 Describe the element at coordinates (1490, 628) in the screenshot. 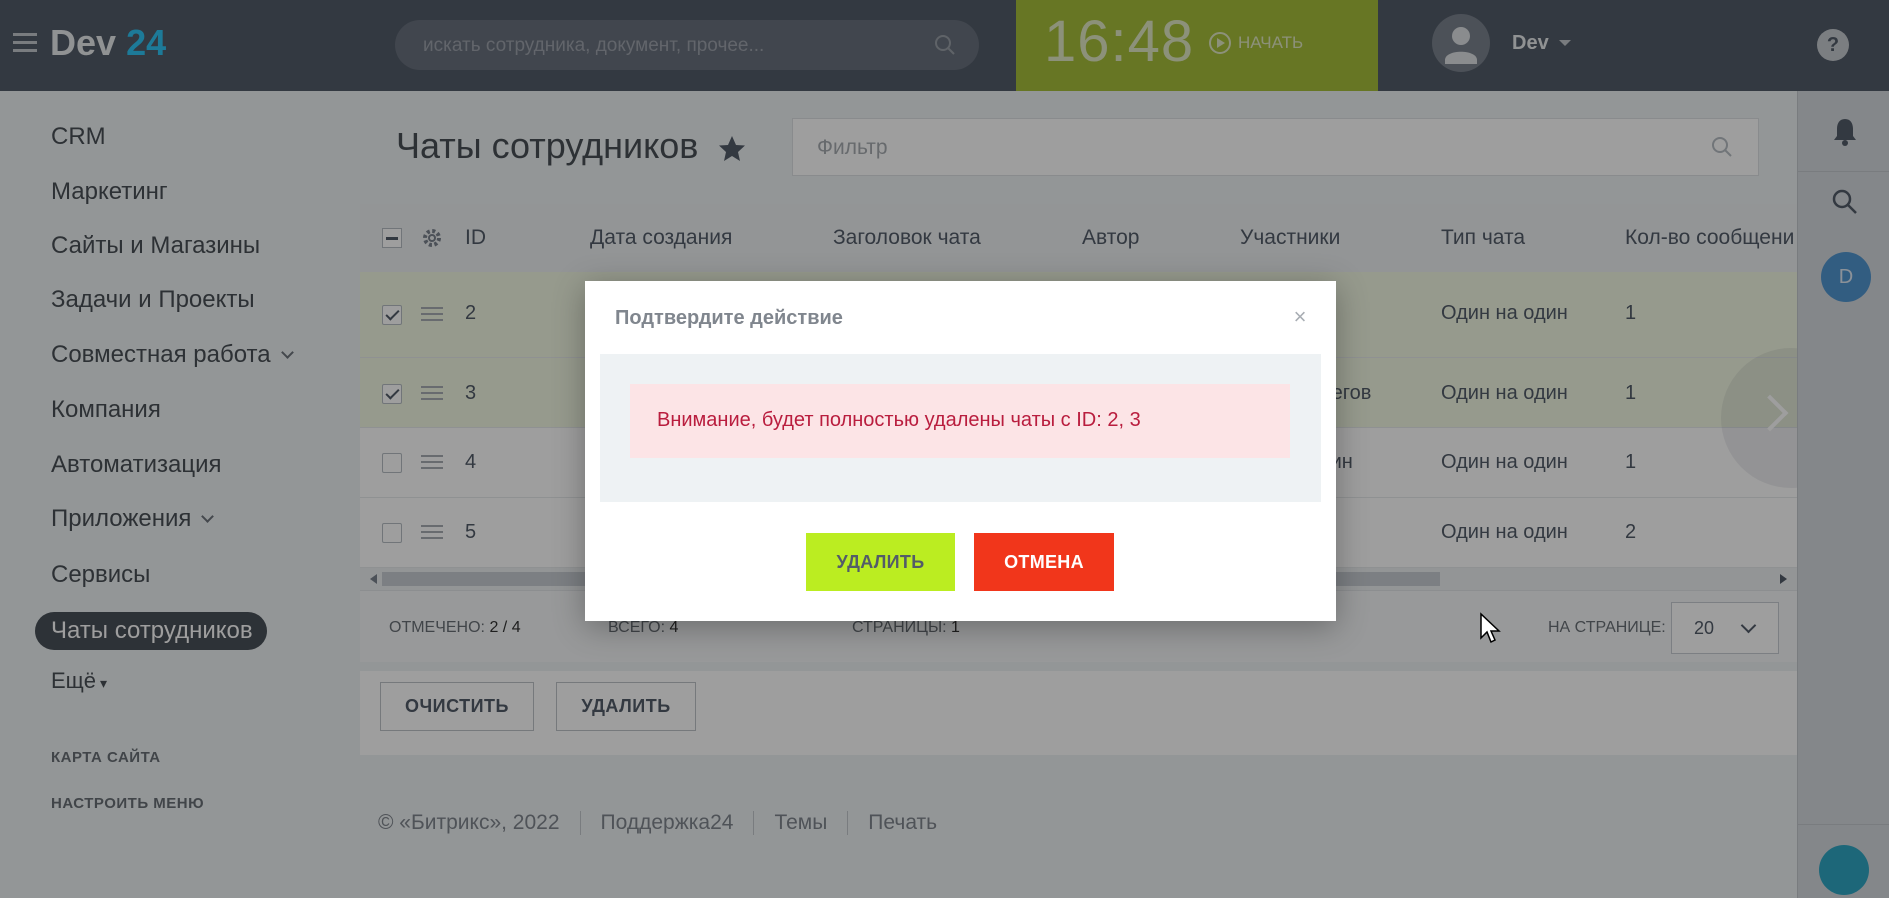

I see `mouse-cursor-icon` at that location.